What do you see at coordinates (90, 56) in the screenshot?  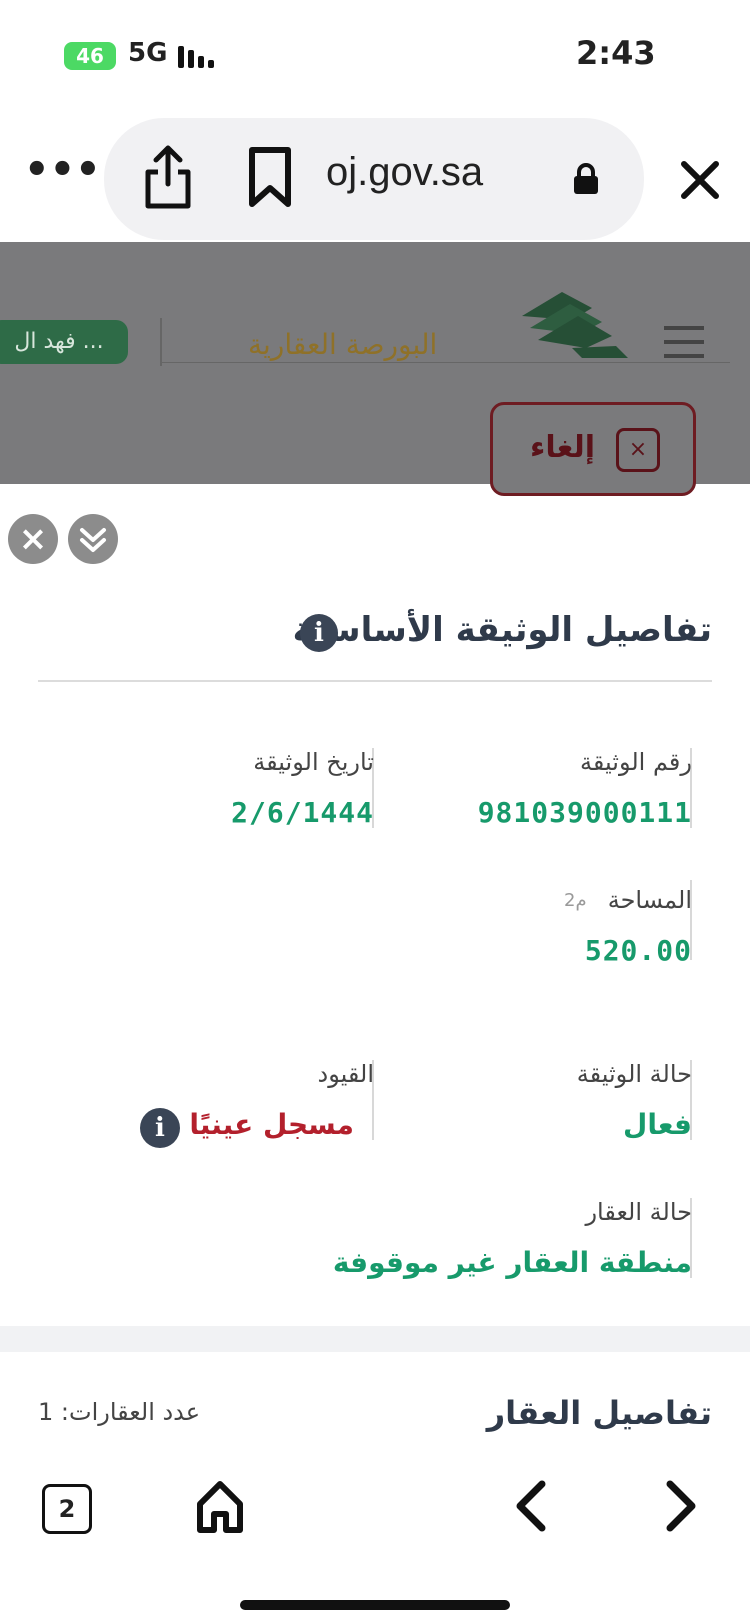 I see `battery-indicator: 46` at bounding box center [90, 56].